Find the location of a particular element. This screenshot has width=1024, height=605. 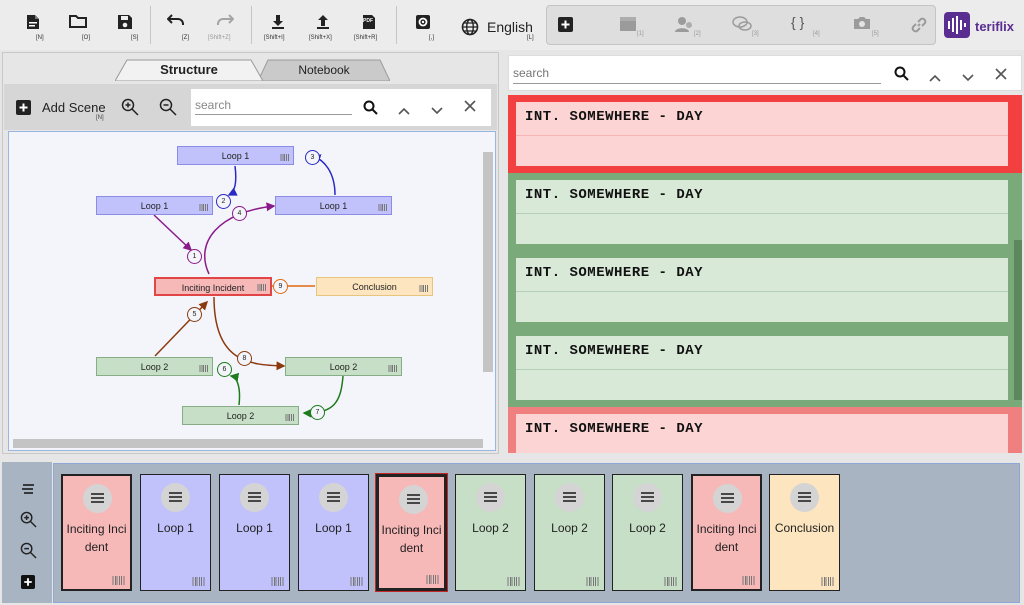

export-button: [Shift+X] is located at coordinates (322, 25).